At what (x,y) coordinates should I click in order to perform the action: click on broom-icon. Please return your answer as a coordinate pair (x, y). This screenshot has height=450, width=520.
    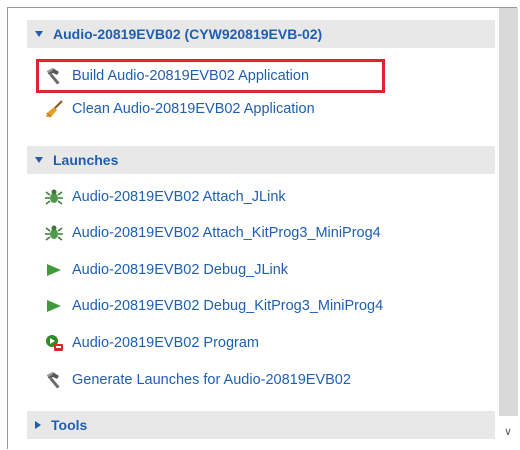
    Looking at the image, I should click on (54, 109).